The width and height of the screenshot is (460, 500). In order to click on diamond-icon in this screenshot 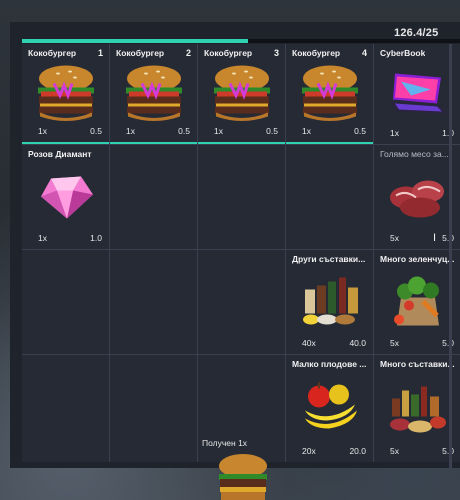, I will do `click(66, 199)`.